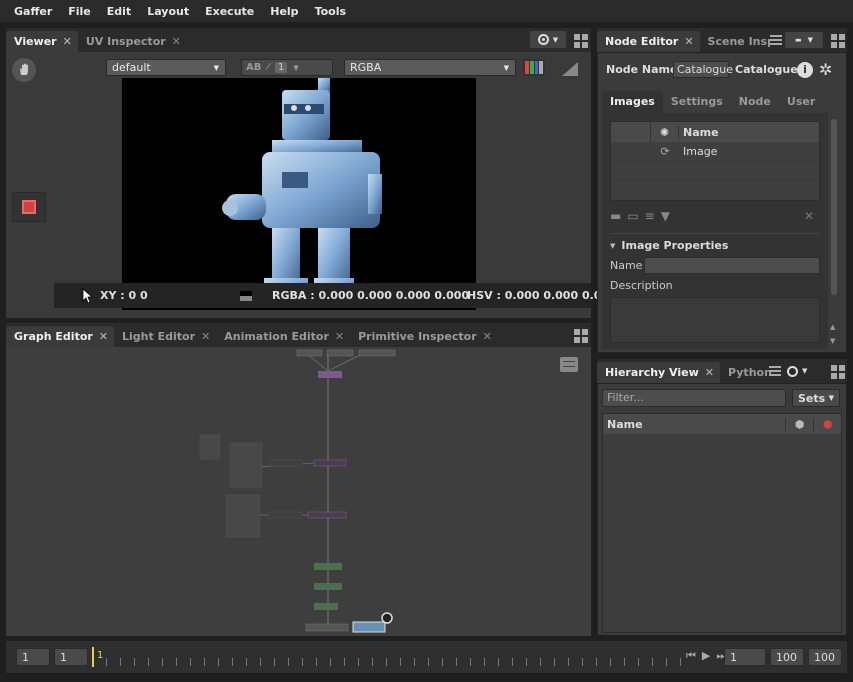 This screenshot has height=682, width=853. I want to click on hierarchy-settings-button: ▼, so click(804, 371).